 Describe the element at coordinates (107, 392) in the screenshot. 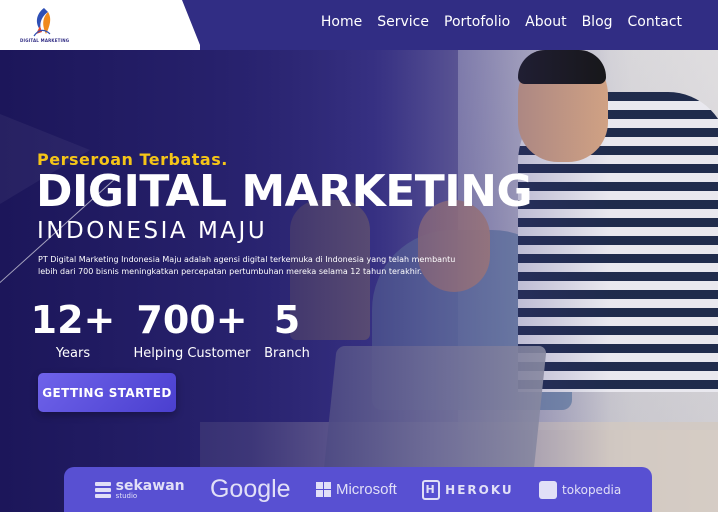

I see `getting-started-button: GETTING STARTED` at that location.